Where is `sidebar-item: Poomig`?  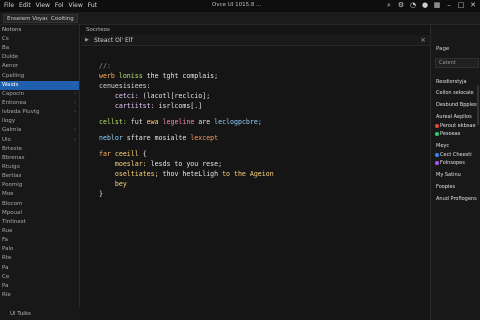 sidebar-item: Poomig is located at coordinates (39, 185).